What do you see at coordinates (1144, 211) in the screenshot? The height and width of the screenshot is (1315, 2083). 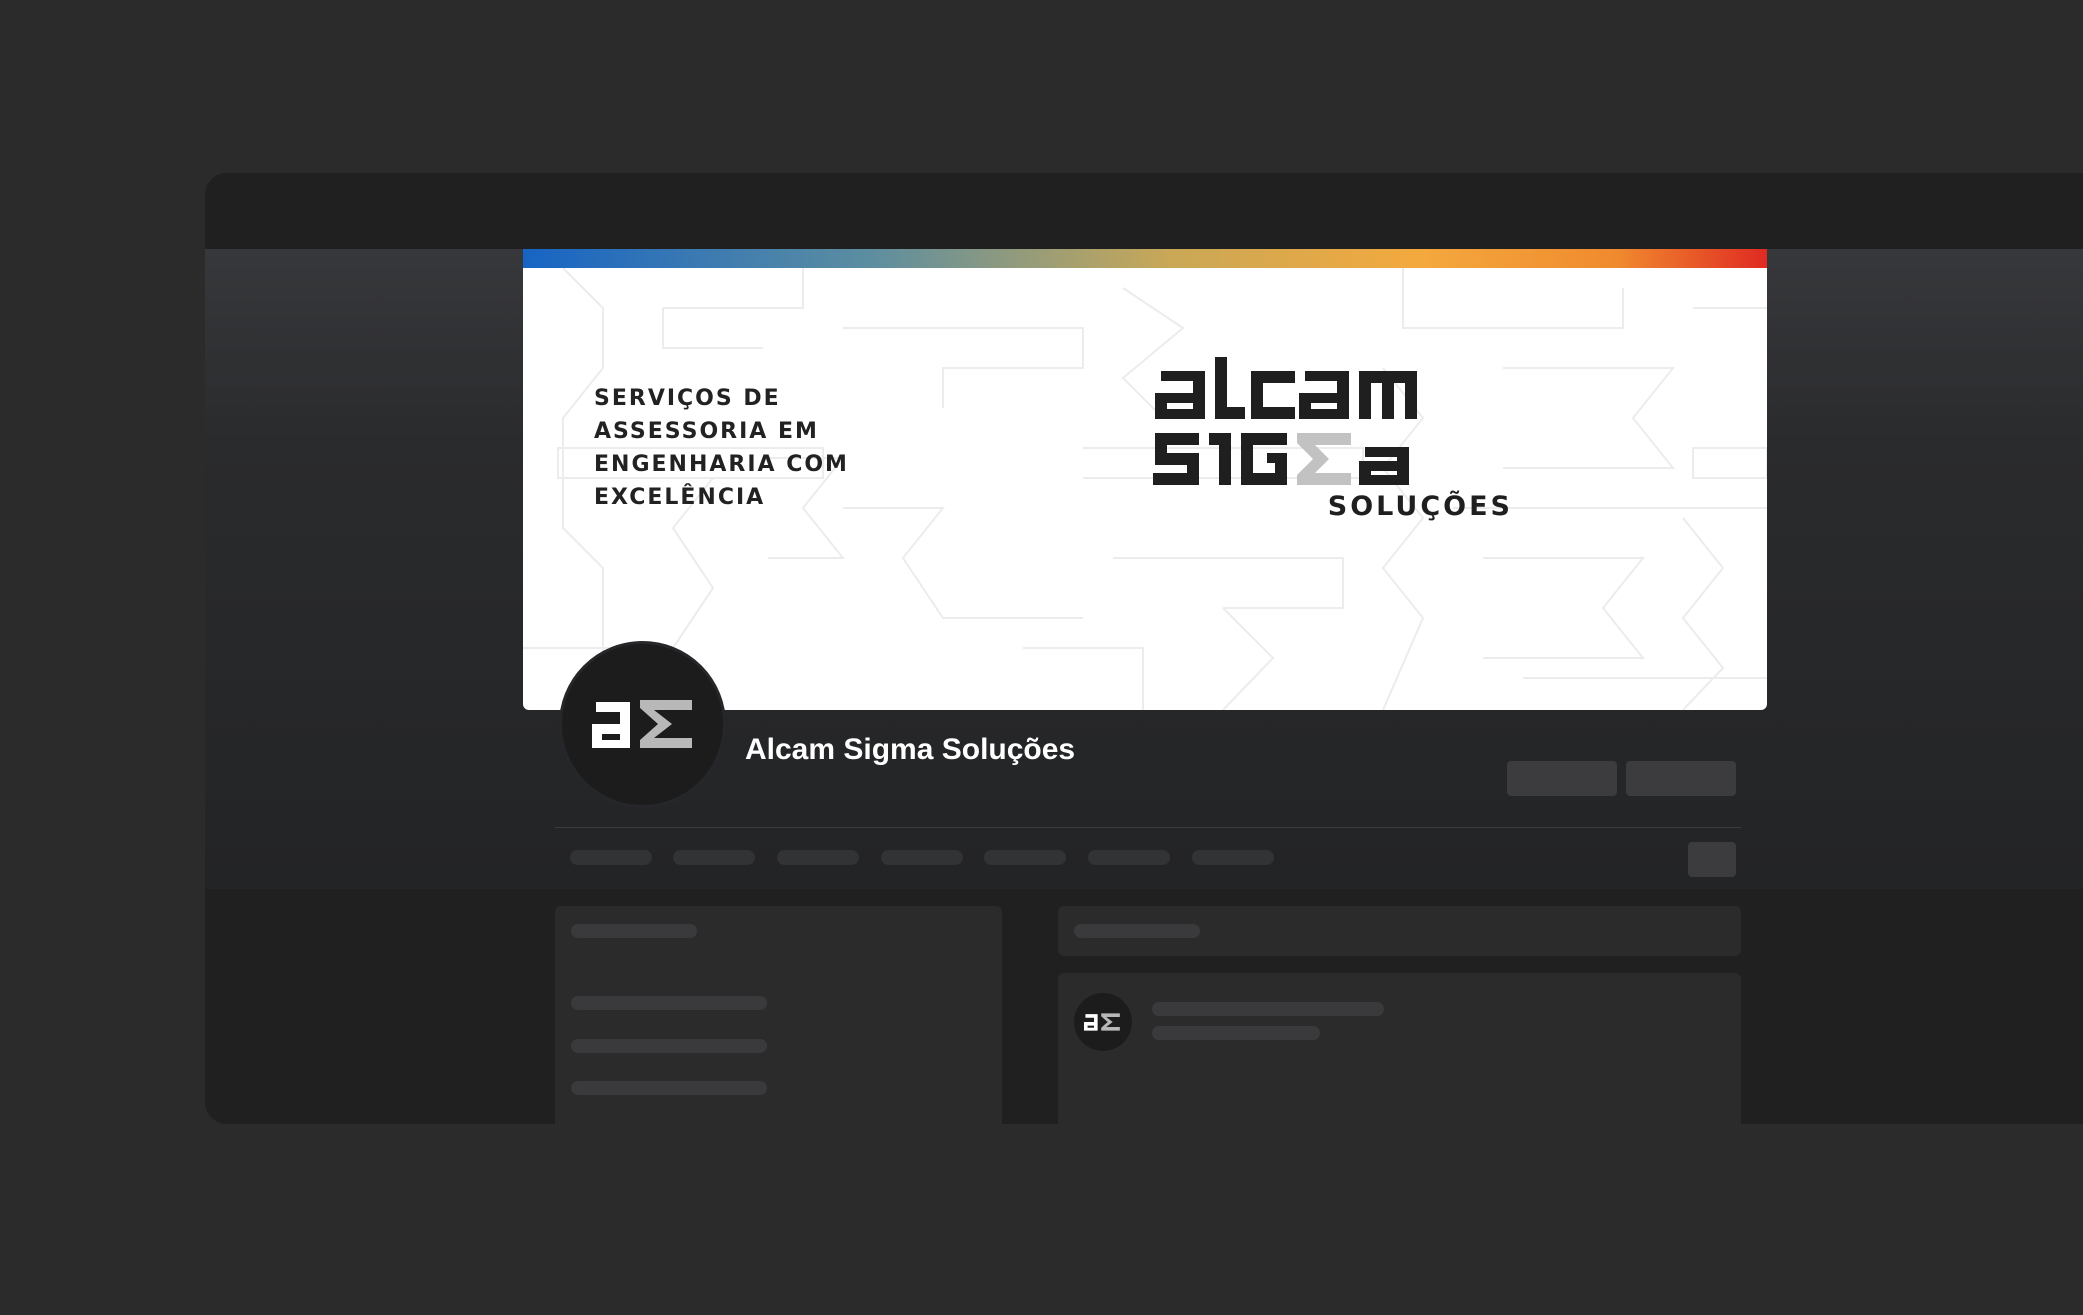 I see `top-navigation-bar` at bounding box center [1144, 211].